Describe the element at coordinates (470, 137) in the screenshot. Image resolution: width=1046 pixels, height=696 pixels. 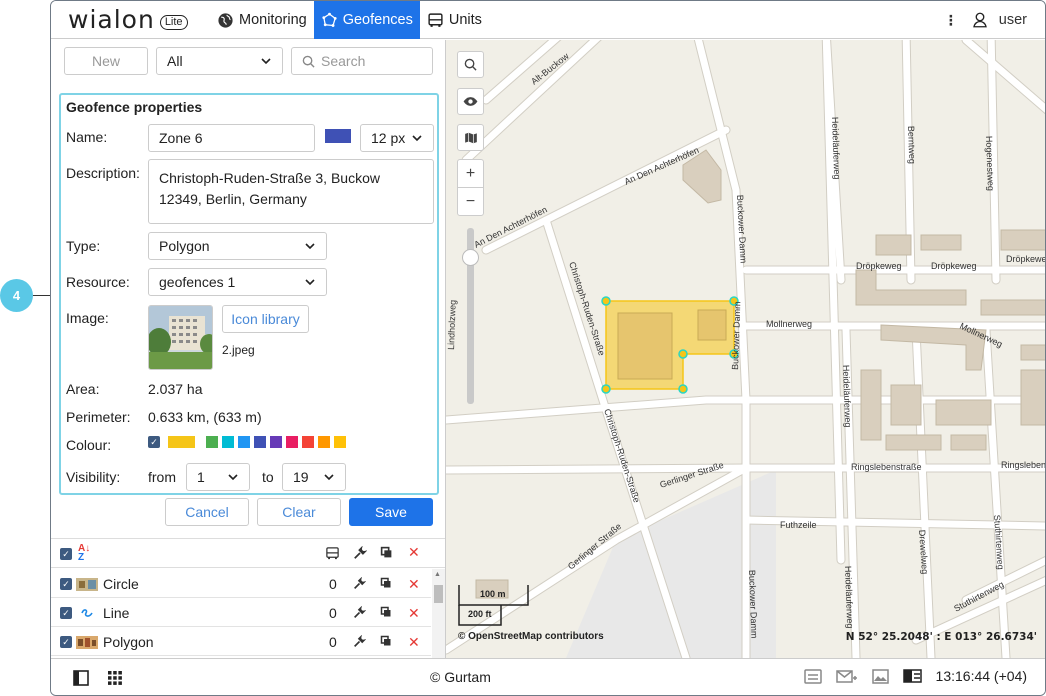
I see `map-layers-button` at that location.